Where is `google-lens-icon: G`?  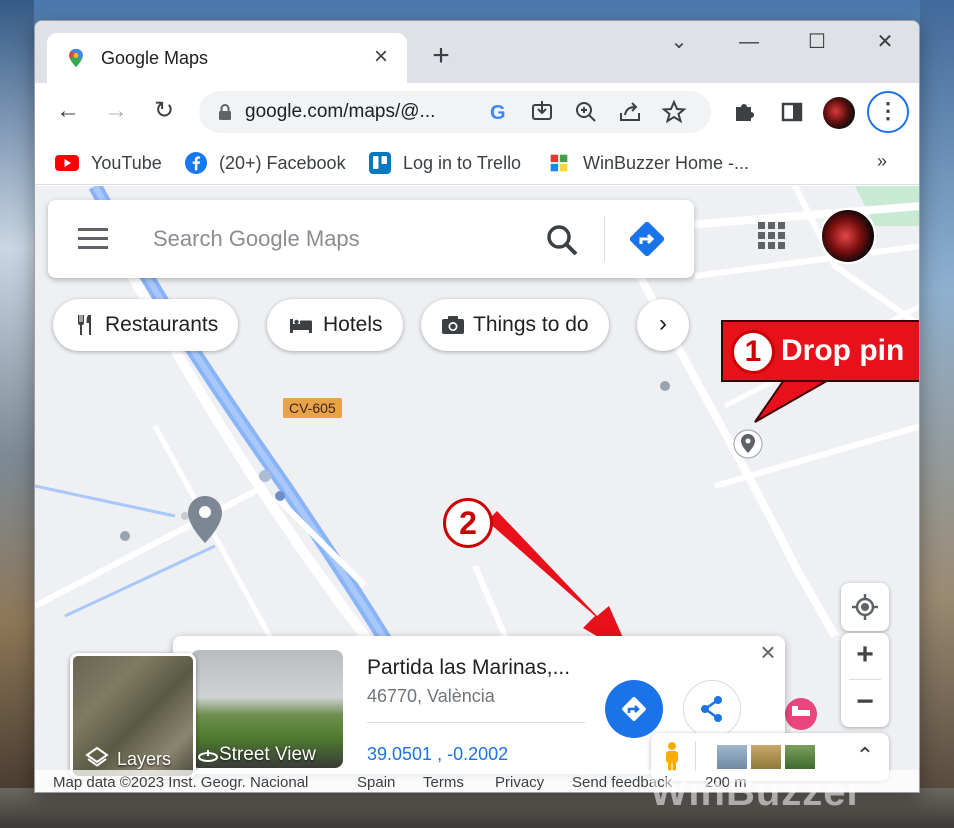 google-lens-icon: G is located at coordinates (498, 112).